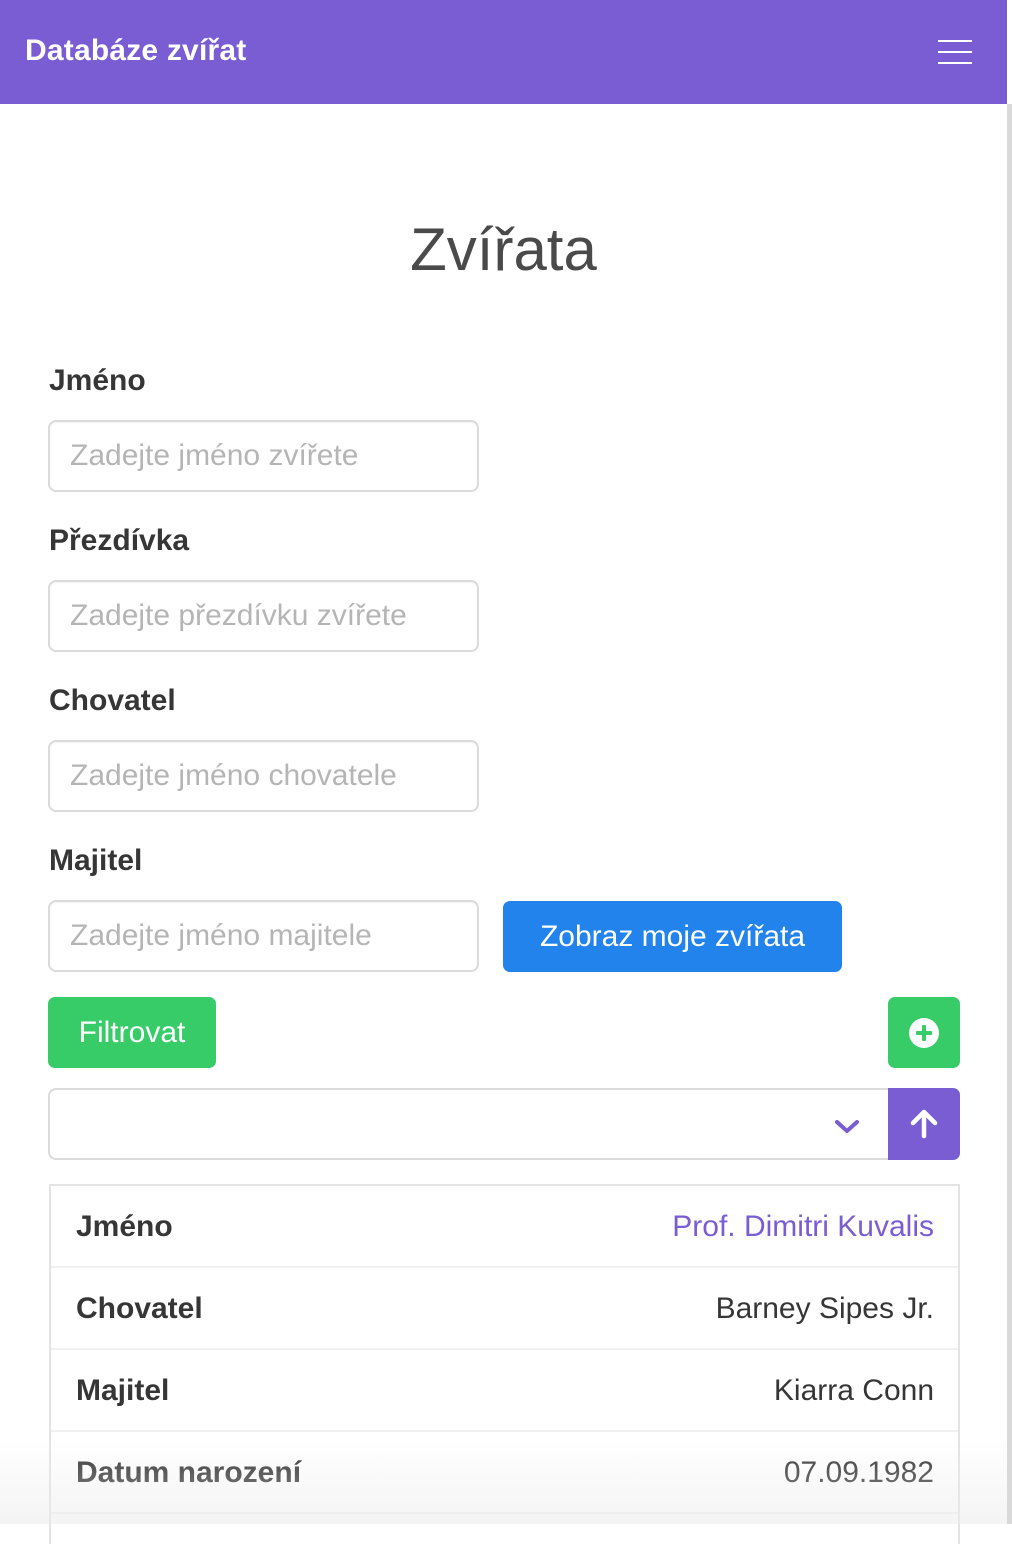 Image resolution: width=1012 pixels, height=1544 pixels. Describe the element at coordinates (112, 700) in the screenshot. I see `breeder-label: Chovatel` at that location.